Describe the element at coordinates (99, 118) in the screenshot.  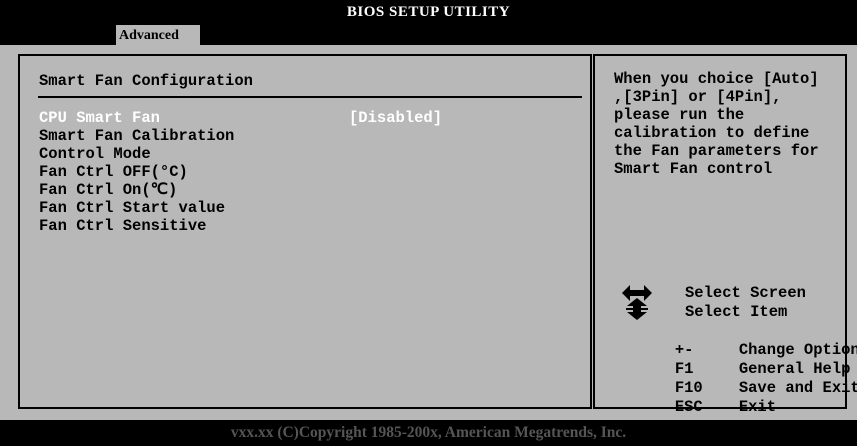
I see `setting-cpu-smart-fan: CPU Smart Fan` at that location.